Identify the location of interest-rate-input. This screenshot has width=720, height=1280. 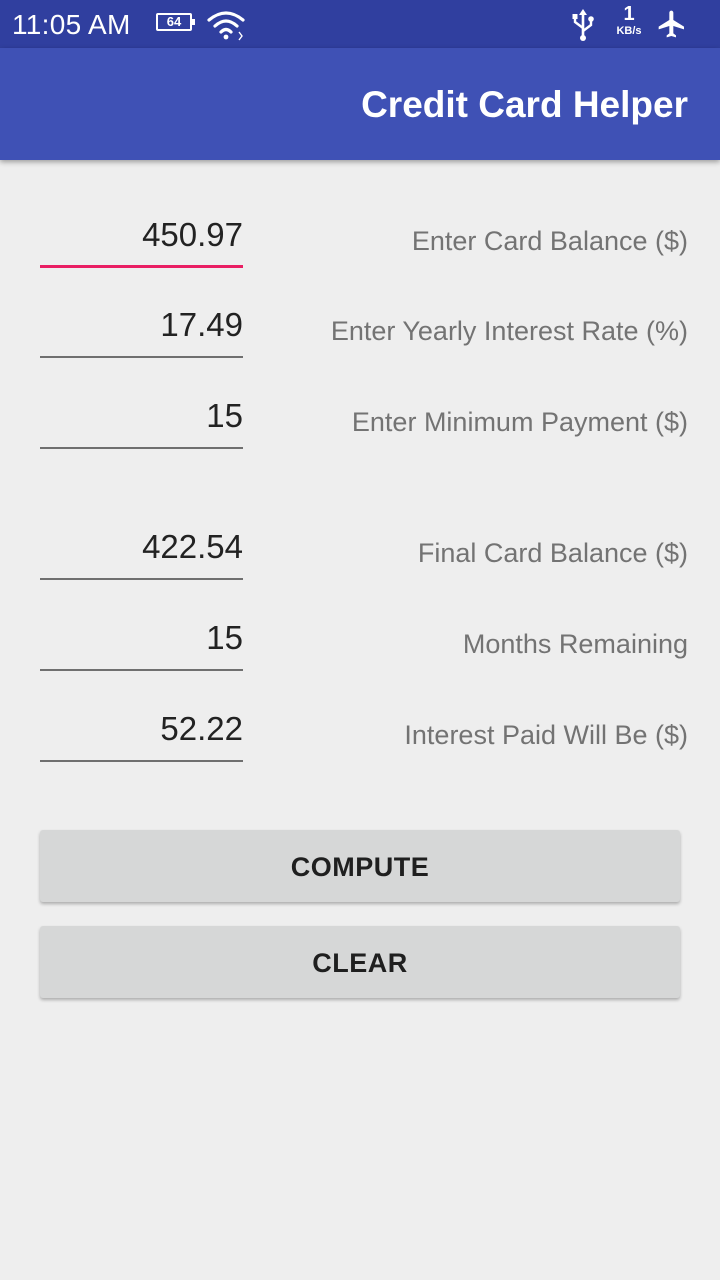
(141, 330).